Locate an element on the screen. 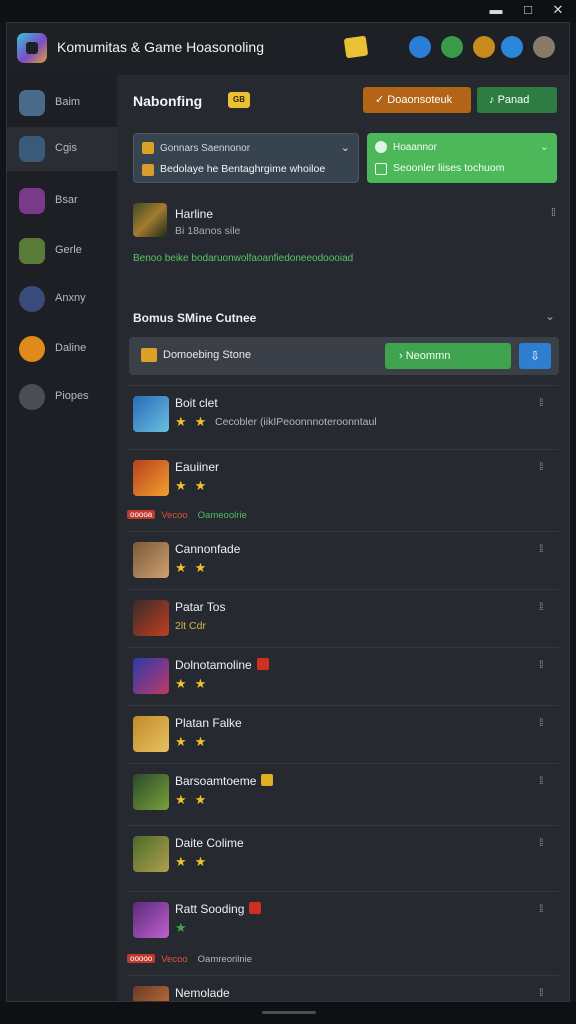 The width and height of the screenshot is (576, 1024). app-title: Komumitas & Game Hoasonoling is located at coordinates (160, 47).